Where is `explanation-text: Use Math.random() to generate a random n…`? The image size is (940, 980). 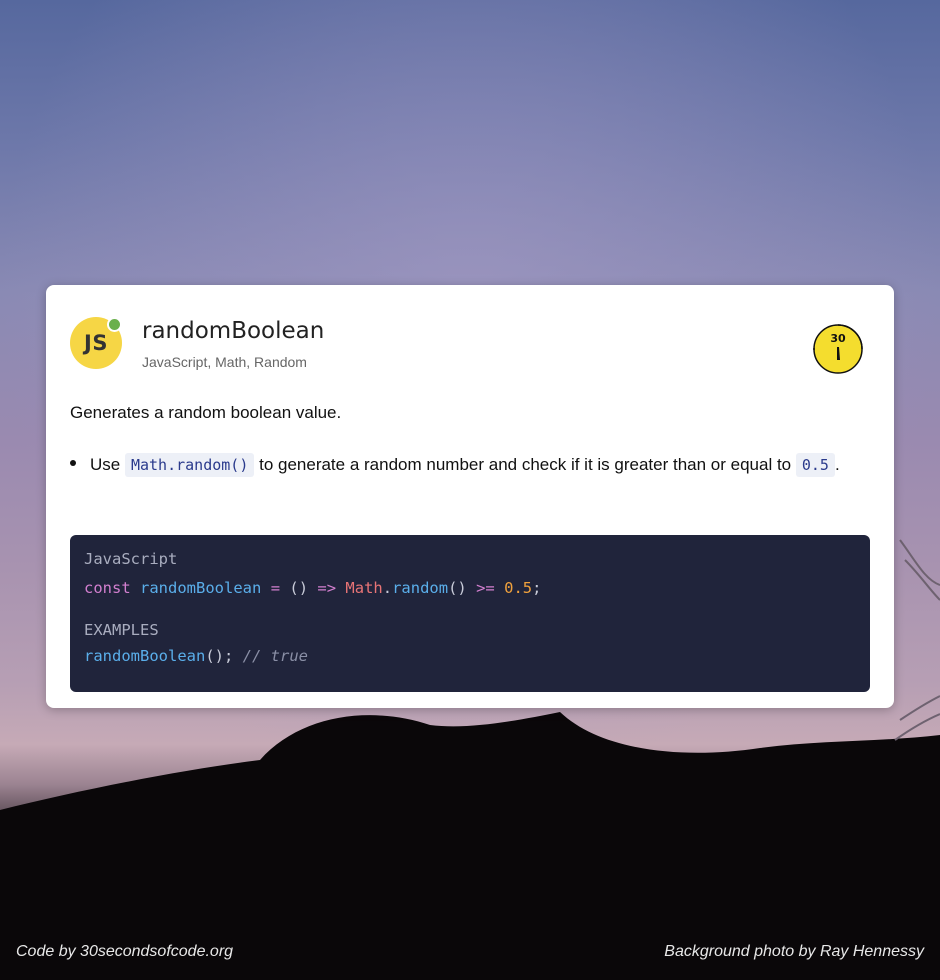 explanation-text: Use Math.random() to generate a random n… is located at coordinates (485, 465).